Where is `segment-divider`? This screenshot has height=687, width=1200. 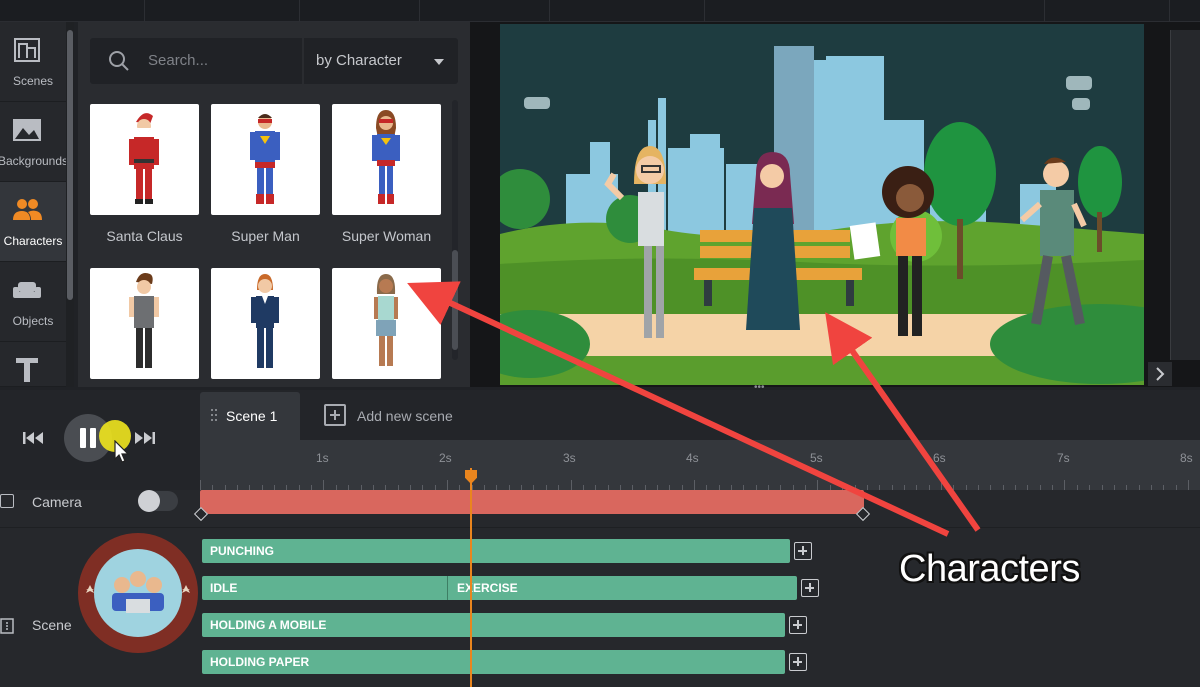
segment-divider is located at coordinates (447, 588).